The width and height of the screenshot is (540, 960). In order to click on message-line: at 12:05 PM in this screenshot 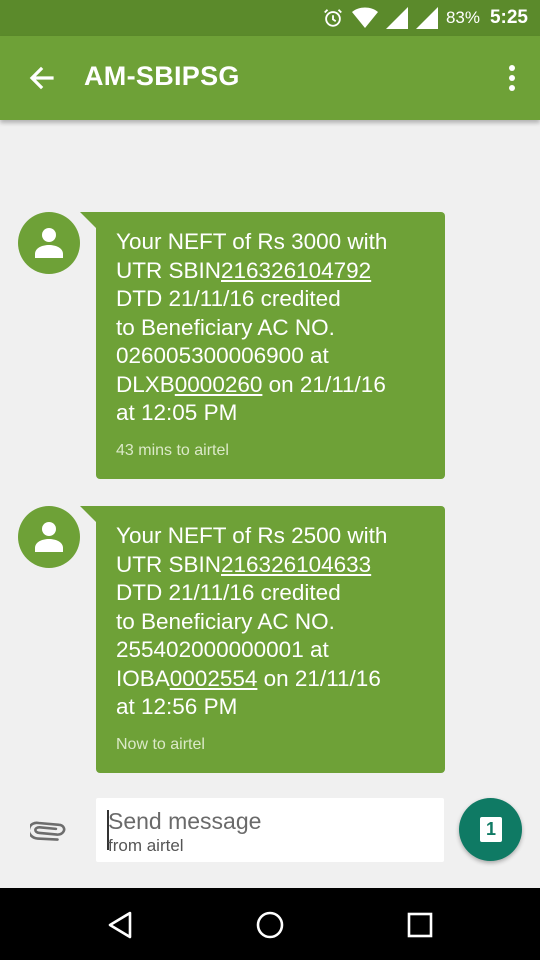, I will do `click(177, 412)`.